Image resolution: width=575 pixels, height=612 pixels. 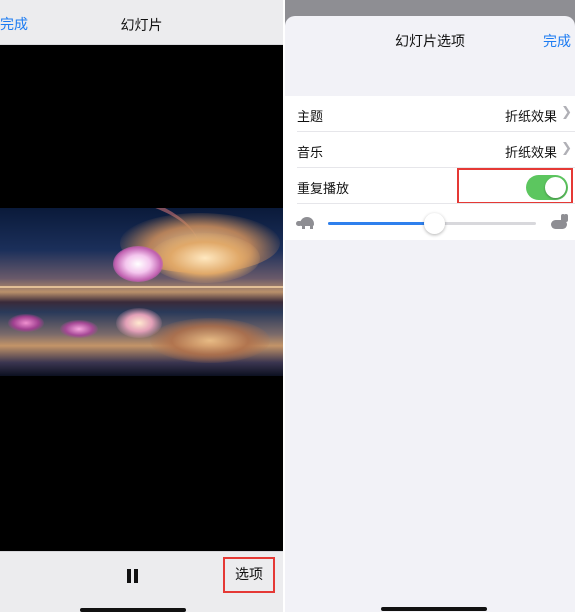 What do you see at coordinates (430, 42) in the screenshot?
I see `sheet-title: 幻灯片选项` at bounding box center [430, 42].